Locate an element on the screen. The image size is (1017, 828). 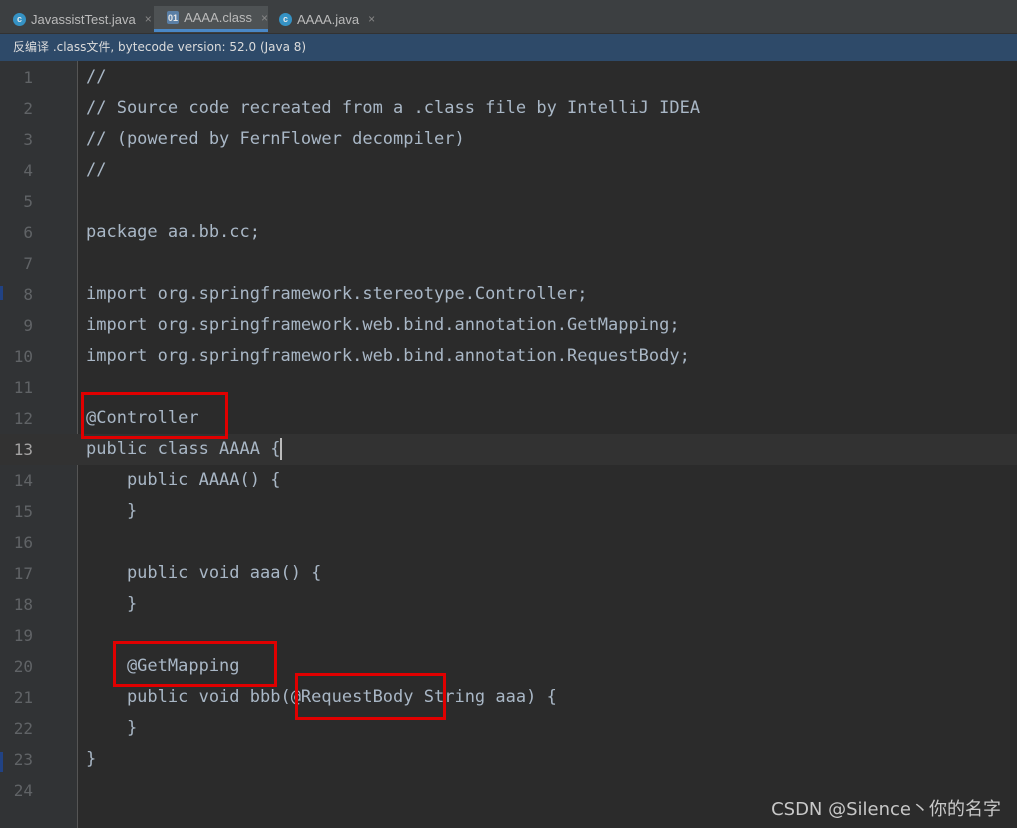
code-line: 22 } is located at coordinates (508, 728).